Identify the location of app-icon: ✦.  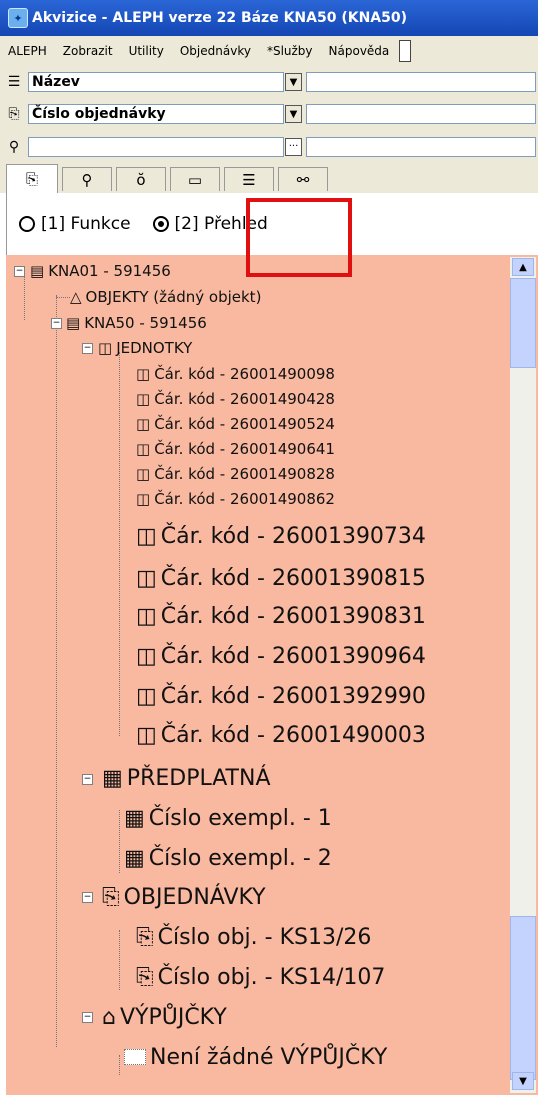
(18, 18).